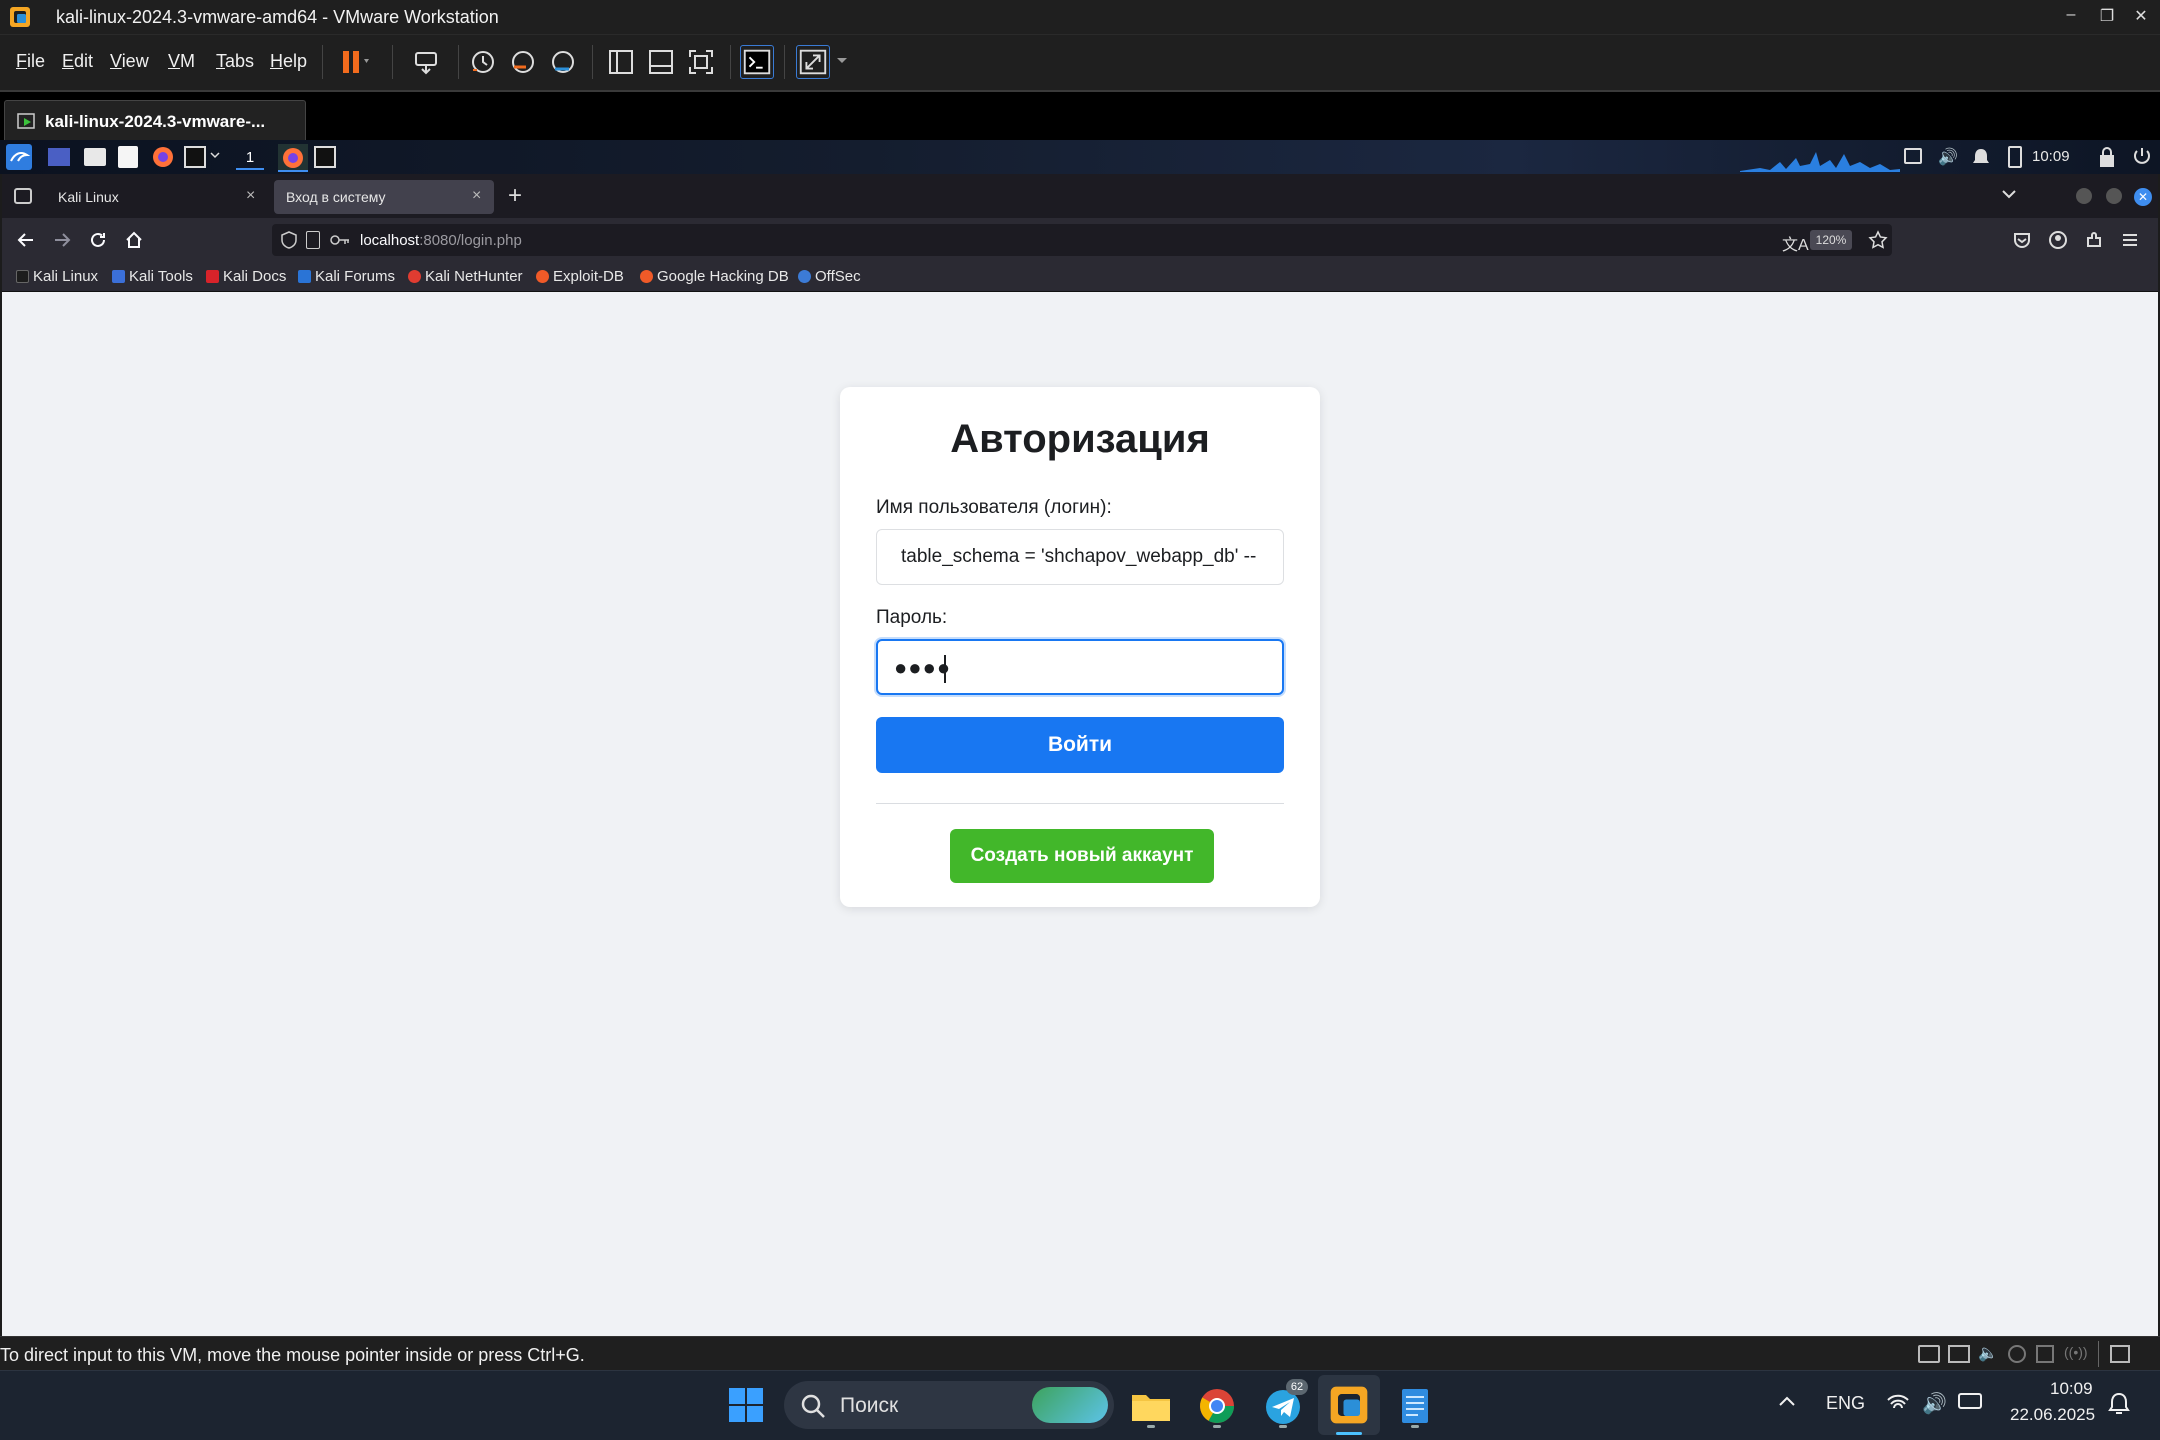  What do you see at coordinates (2009, 195) in the screenshot?
I see `list-all-tabs-chevron-icon` at bounding box center [2009, 195].